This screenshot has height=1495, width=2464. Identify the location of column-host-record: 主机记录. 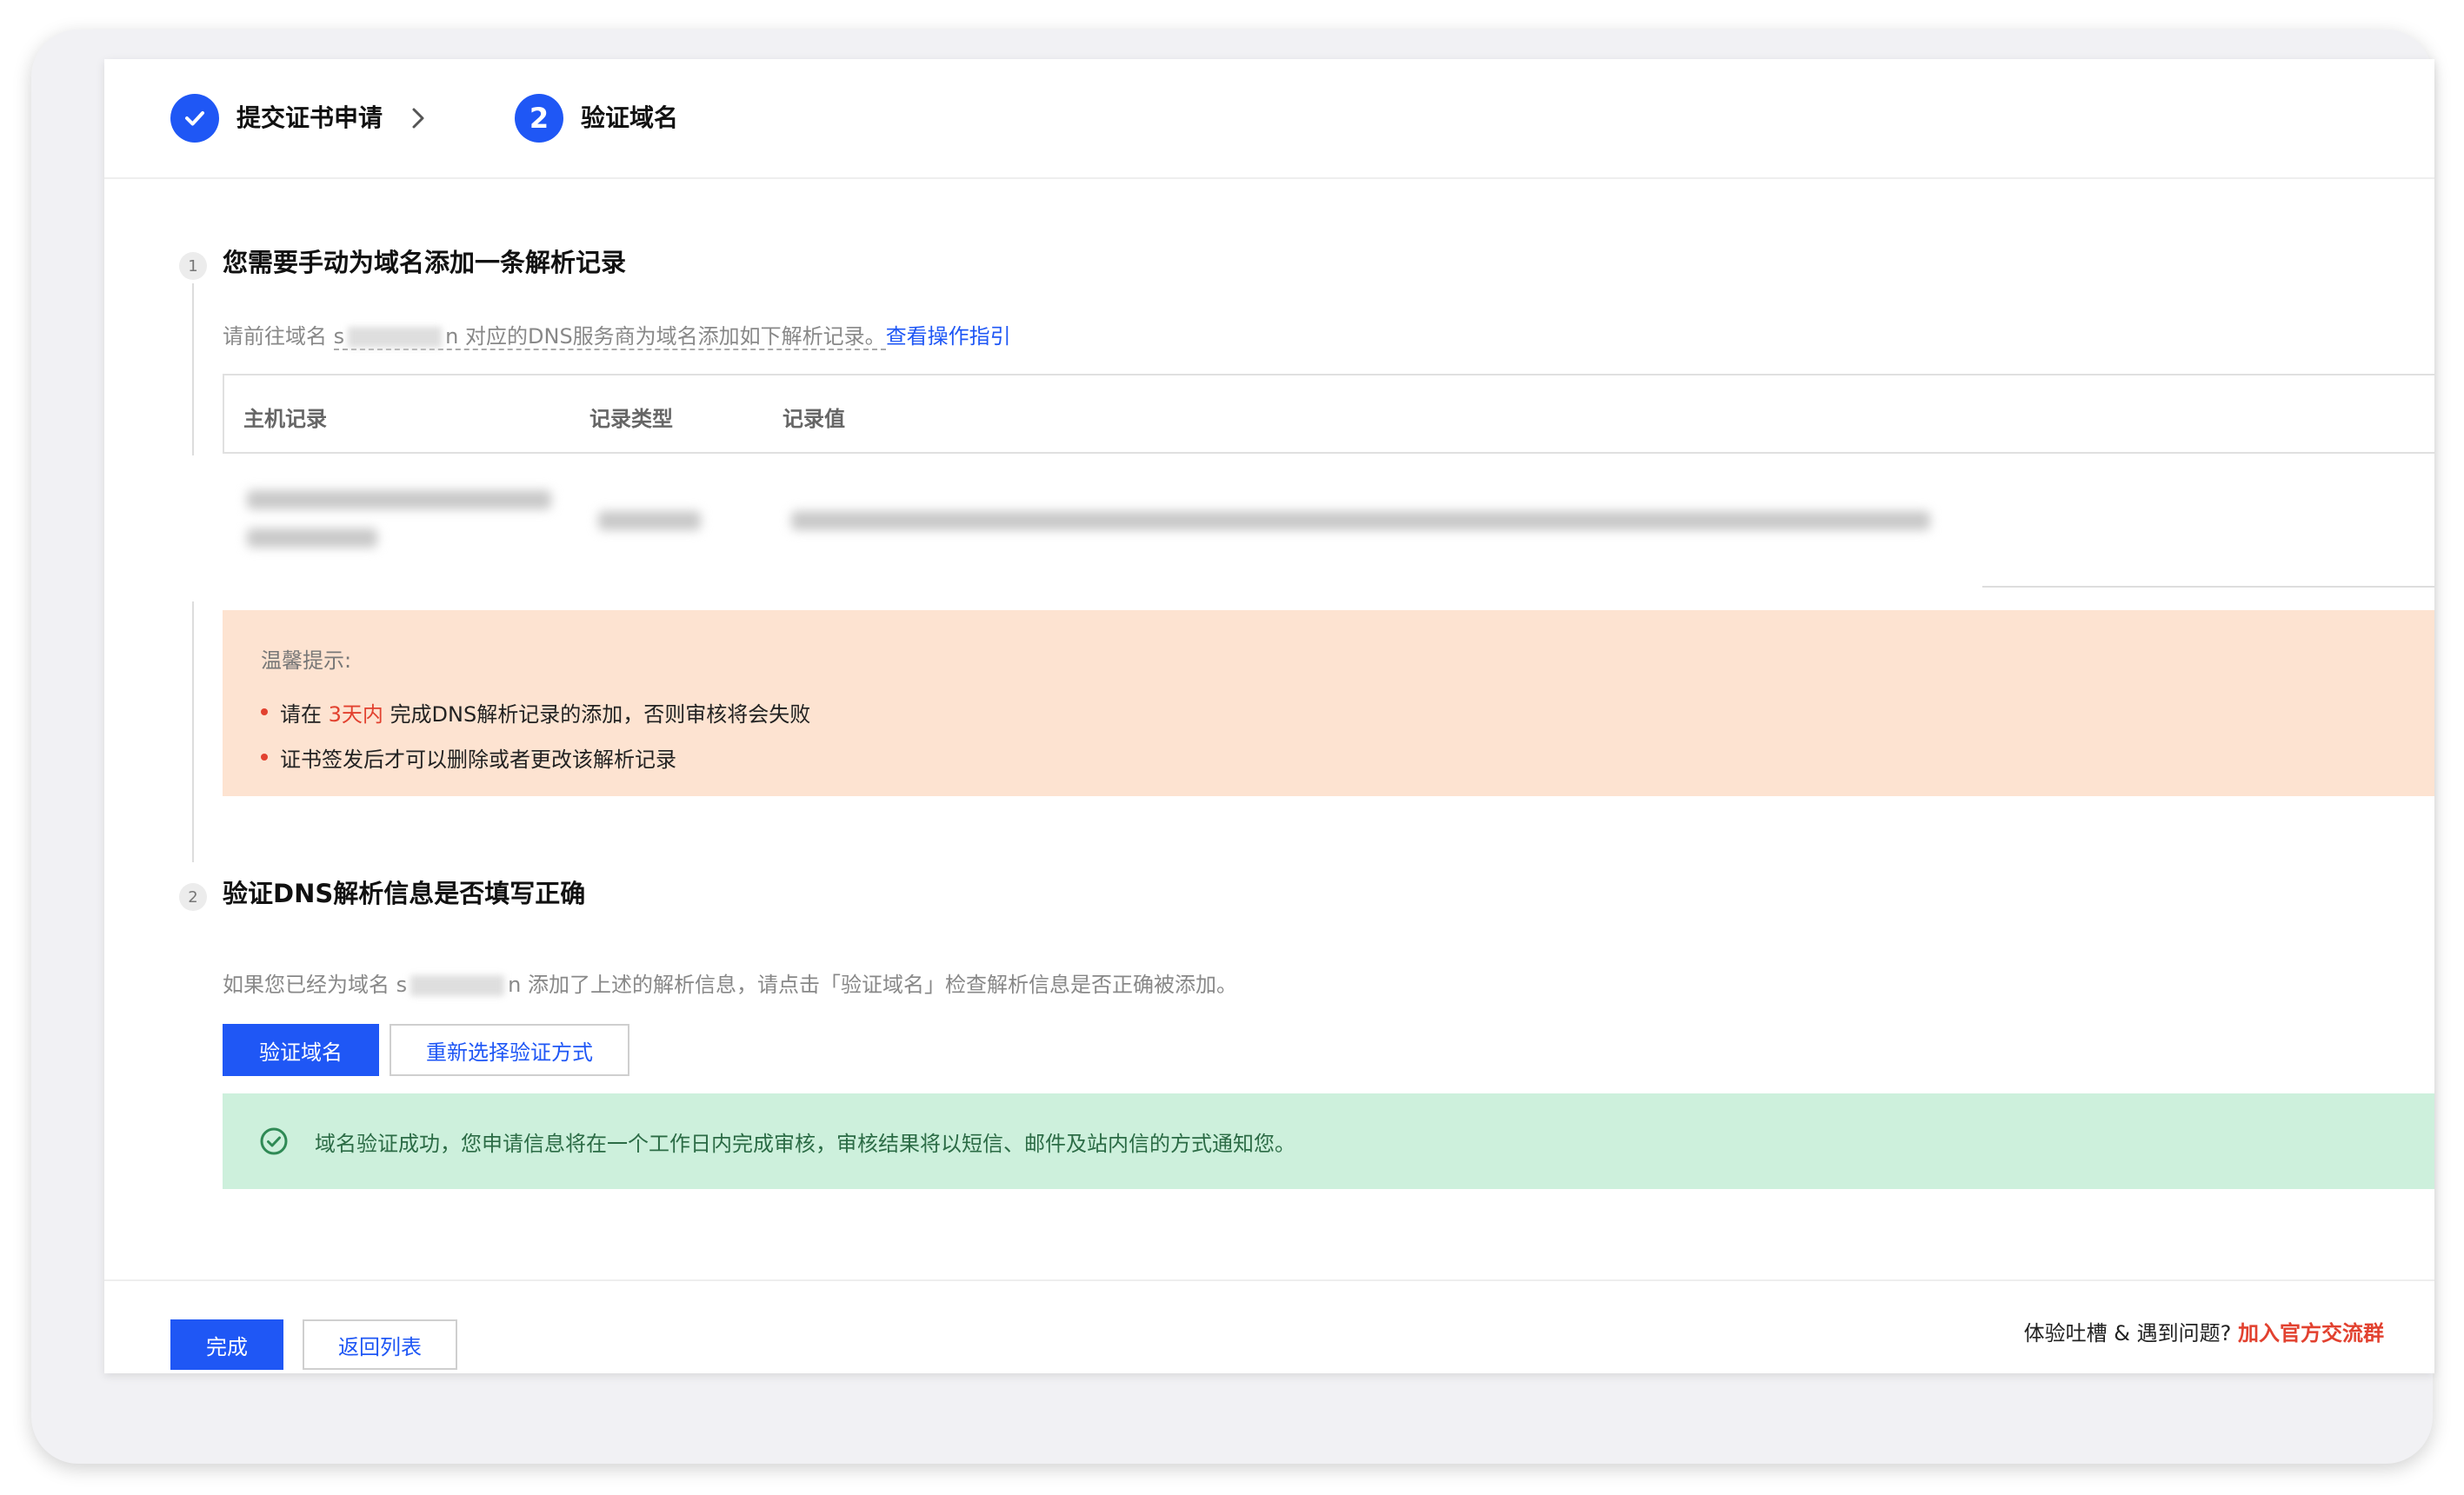
(285, 419).